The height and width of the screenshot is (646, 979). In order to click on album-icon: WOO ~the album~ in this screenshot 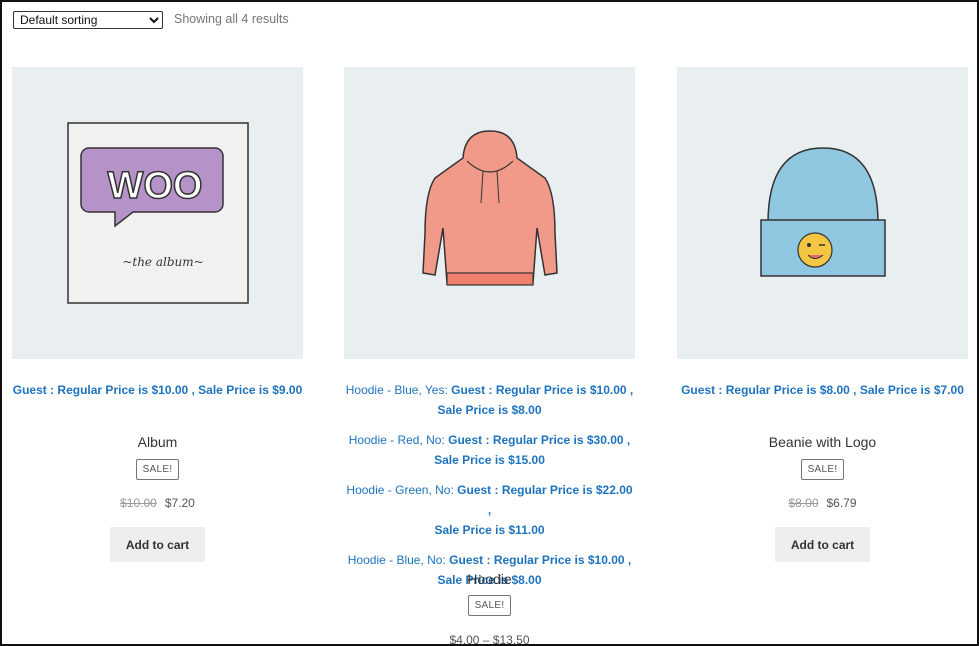, I will do `click(157, 213)`.